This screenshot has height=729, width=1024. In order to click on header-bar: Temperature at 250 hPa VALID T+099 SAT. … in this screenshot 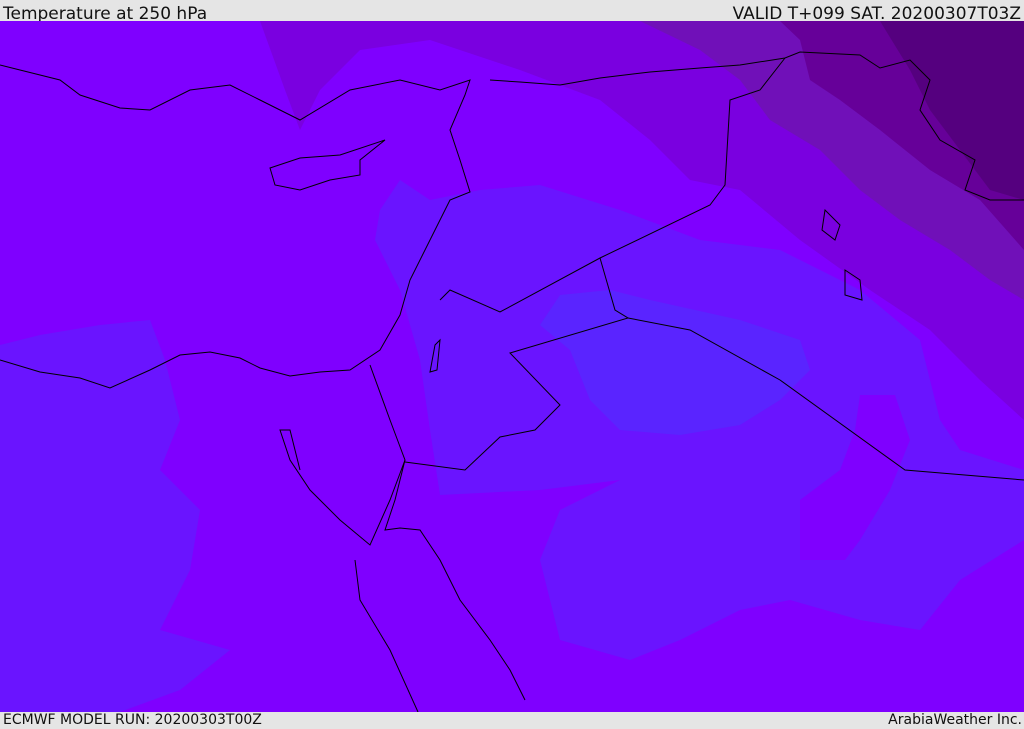, I will do `click(512, 12)`.